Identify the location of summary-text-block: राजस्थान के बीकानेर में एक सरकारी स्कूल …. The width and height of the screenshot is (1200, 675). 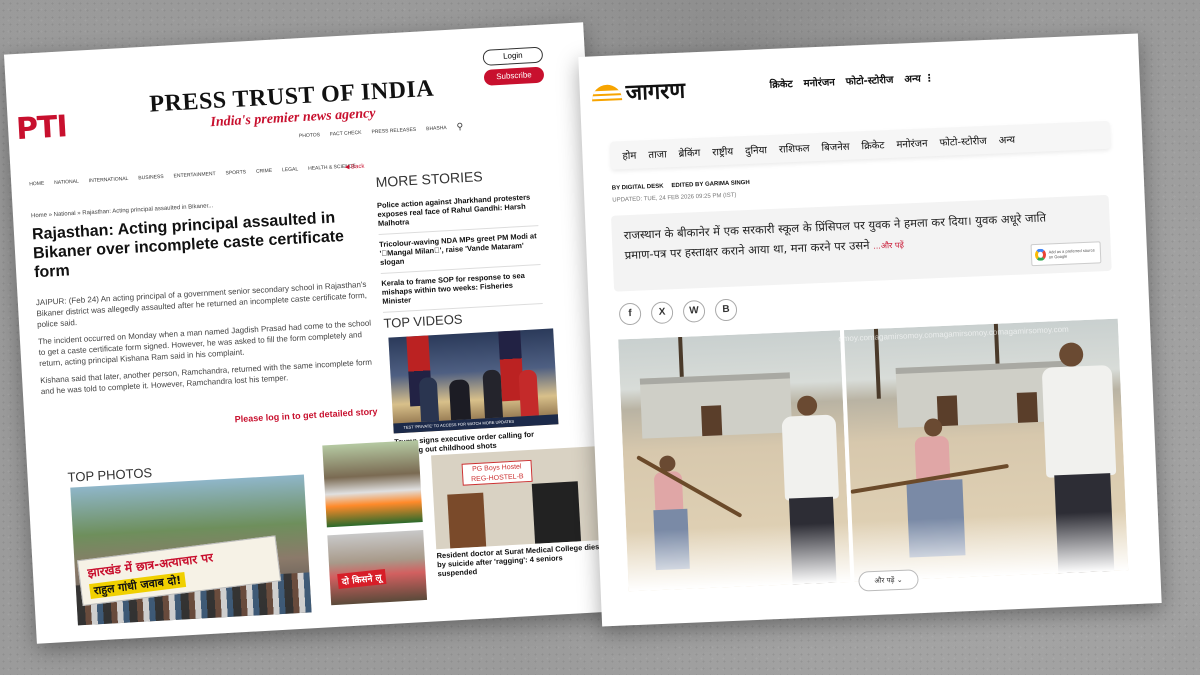
(843, 237).